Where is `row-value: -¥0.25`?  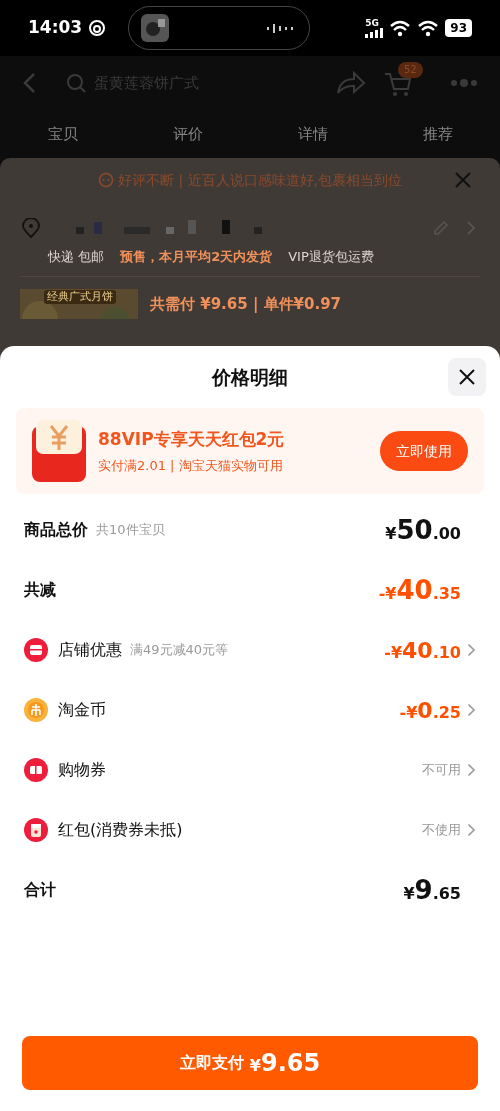 row-value: -¥0.25 is located at coordinates (430, 710).